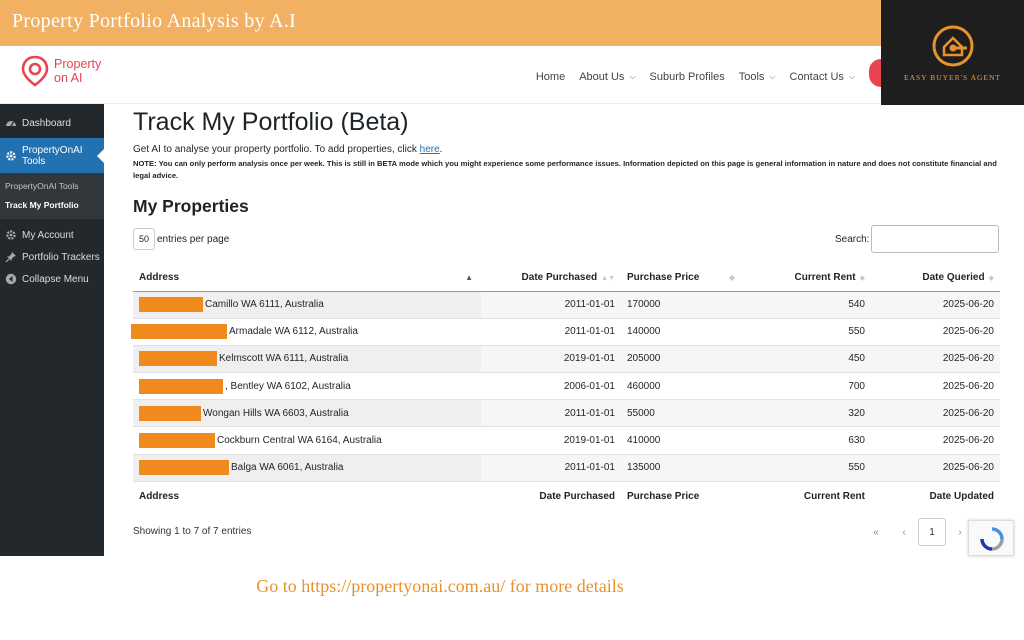 Image resolution: width=1024 pixels, height=640 pixels. I want to click on column-header-date-purchased: Date Purchased ▲▼, so click(551, 278).